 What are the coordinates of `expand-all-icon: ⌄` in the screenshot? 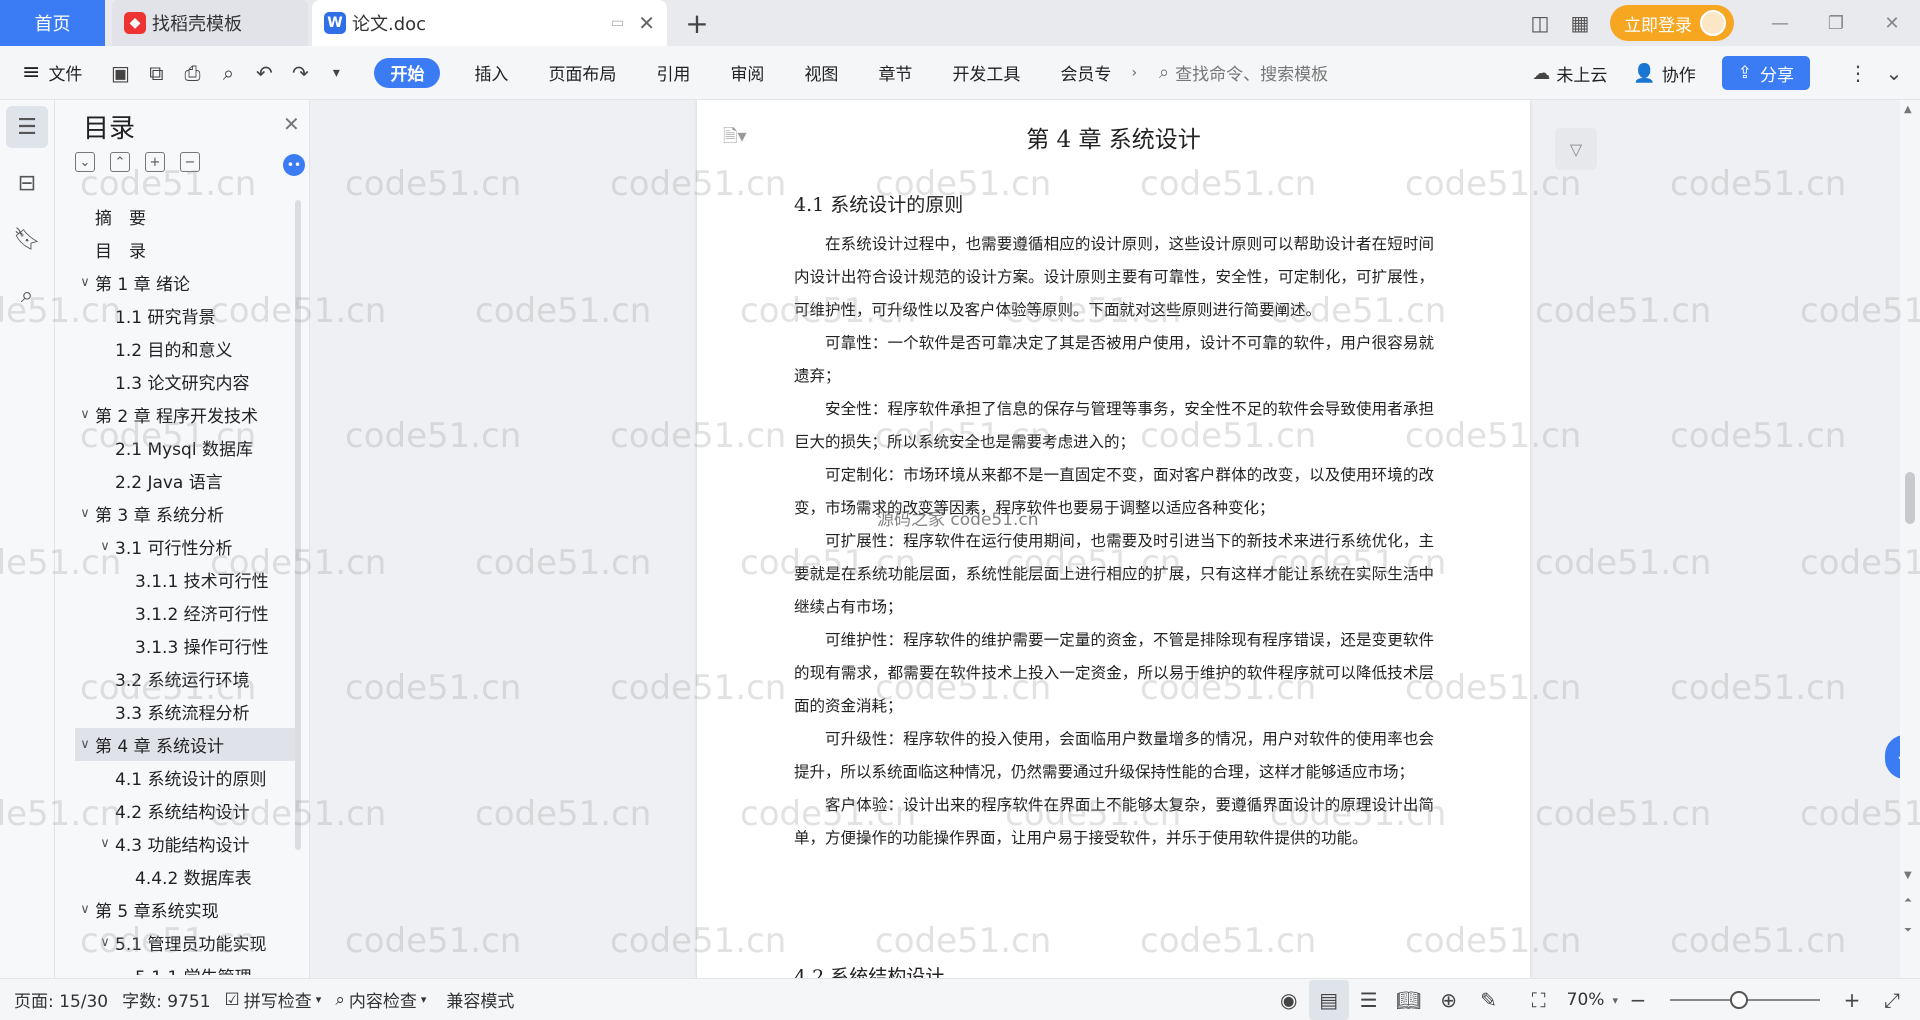 It's located at (85, 162).